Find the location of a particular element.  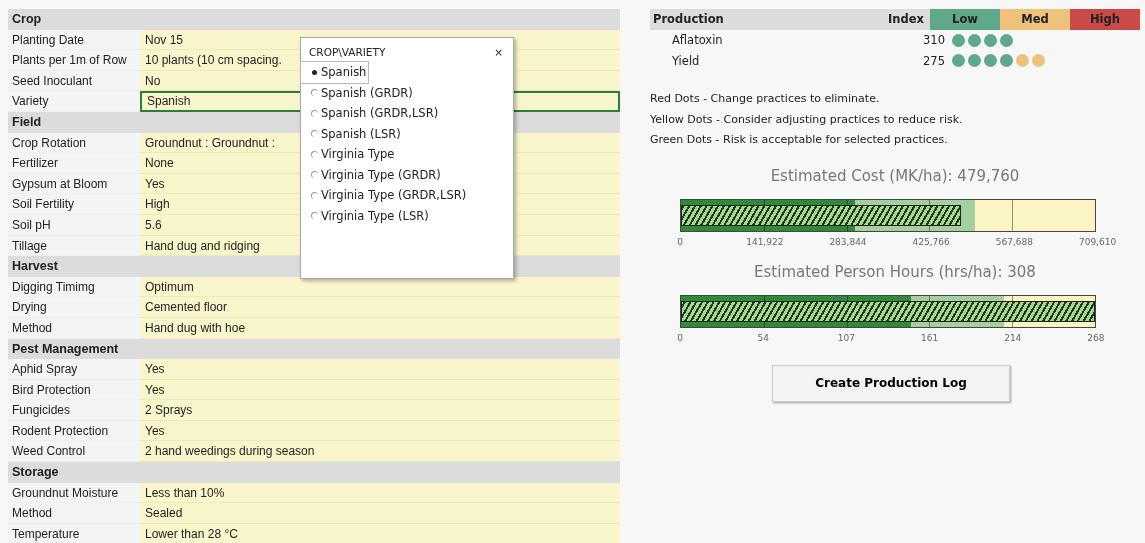

production-item: Yield is located at coordinates (686, 60).